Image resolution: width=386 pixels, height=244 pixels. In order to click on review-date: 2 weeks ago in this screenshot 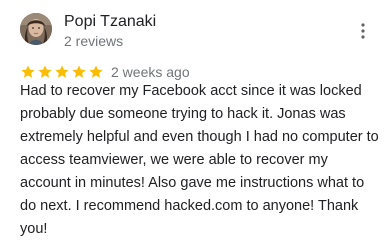, I will do `click(150, 72)`.